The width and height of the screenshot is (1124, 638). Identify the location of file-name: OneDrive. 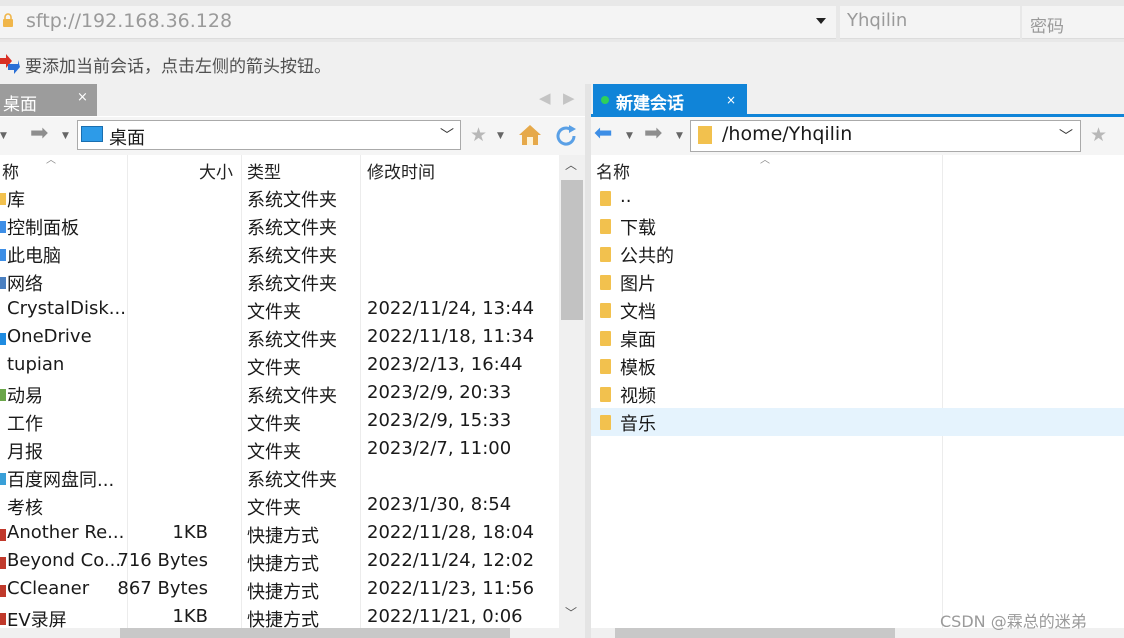
(49, 336).